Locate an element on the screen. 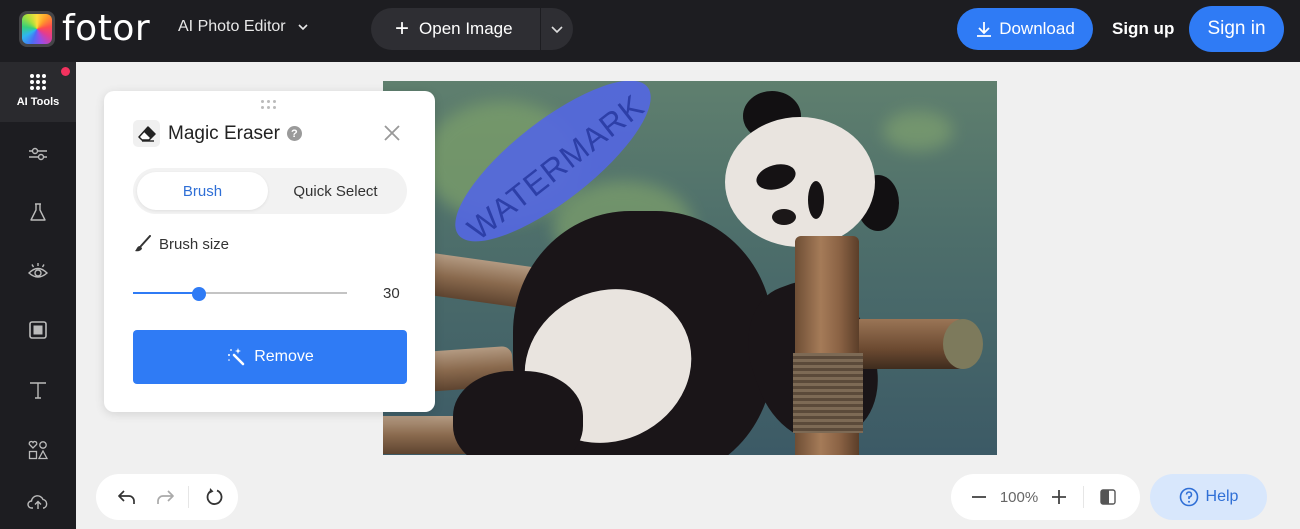  product-menu-label: AI Photo Editor is located at coordinates (232, 26).